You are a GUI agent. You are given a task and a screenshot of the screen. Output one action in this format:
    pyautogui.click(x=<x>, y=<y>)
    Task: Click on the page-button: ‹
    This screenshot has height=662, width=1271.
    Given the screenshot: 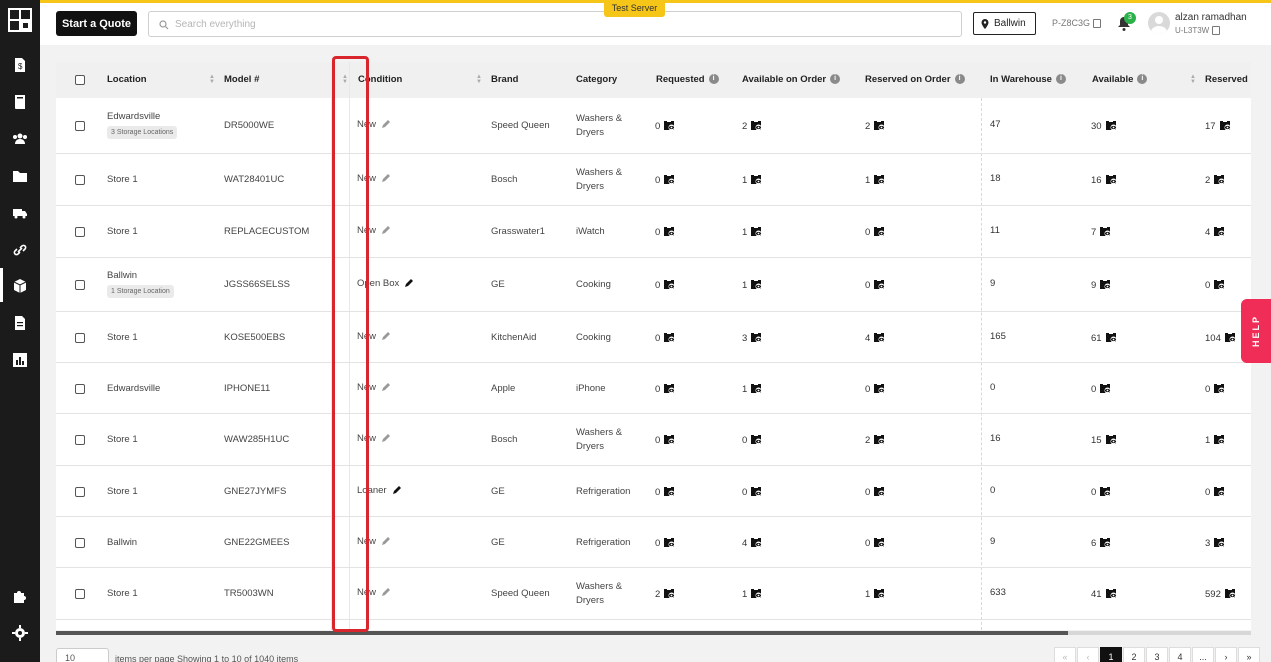 What is the action you would take?
    pyautogui.click(x=1088, y=654)
    